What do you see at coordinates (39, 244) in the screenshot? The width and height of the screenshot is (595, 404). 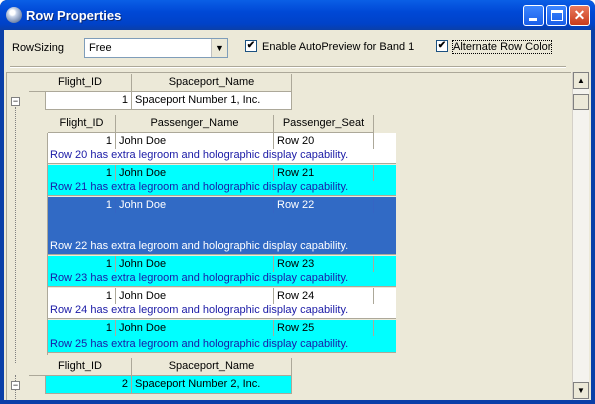 I see `child-row-selectors` at bounding box center [39, 244].